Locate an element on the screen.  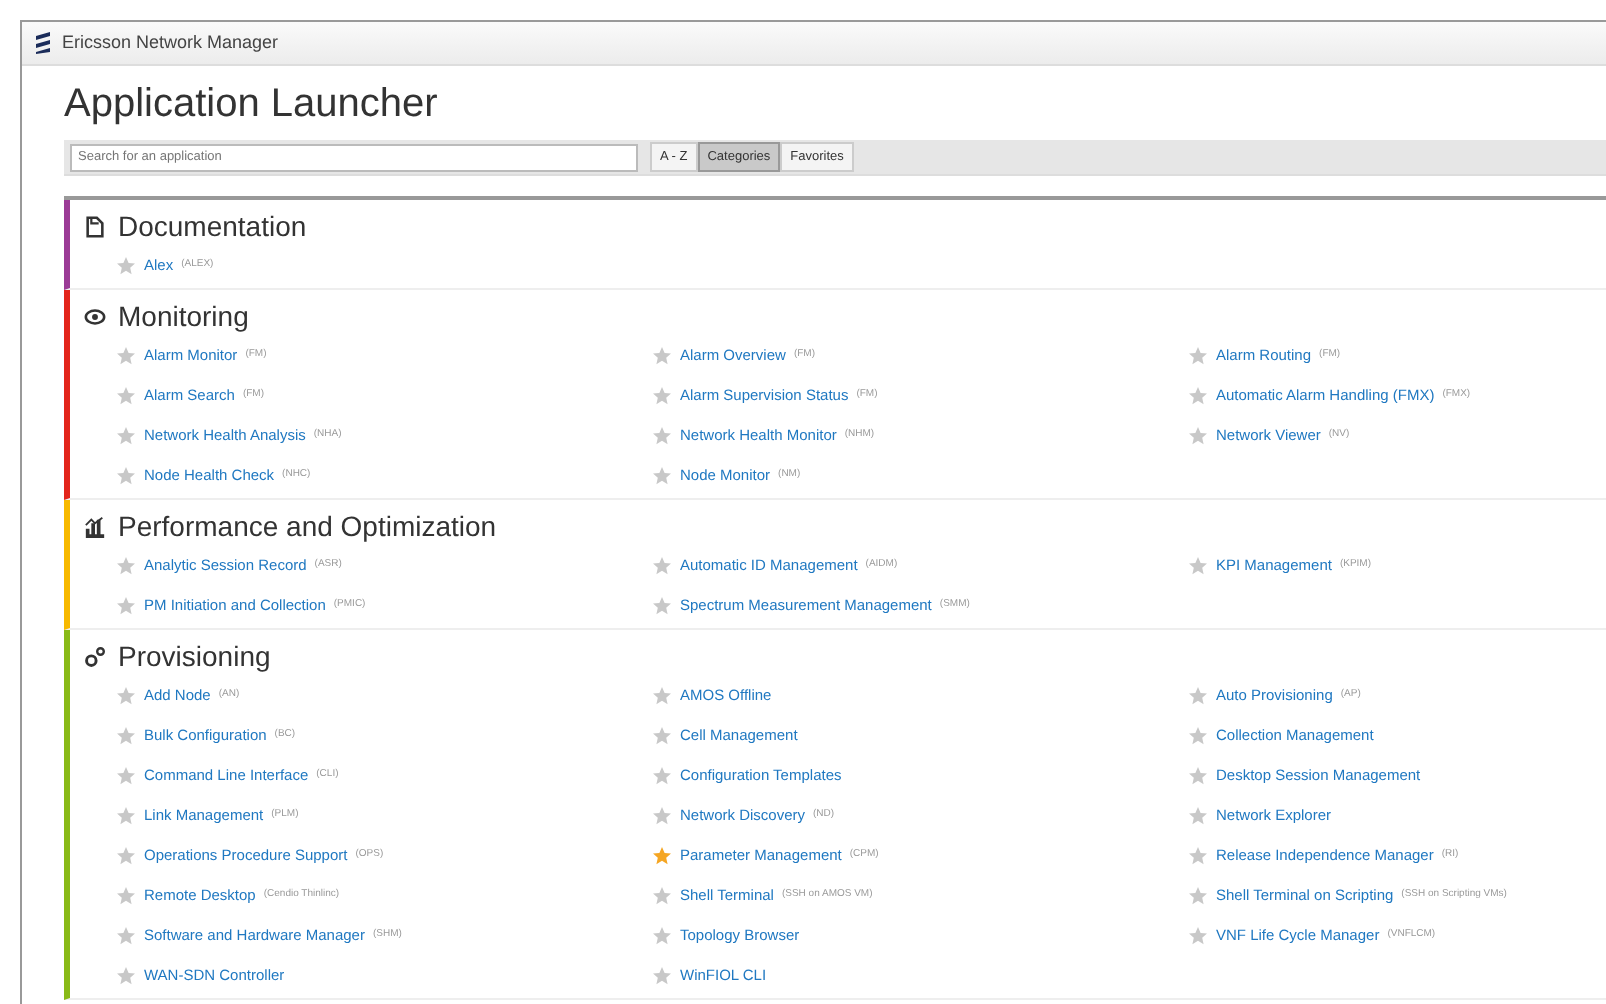
eye-icon is located at coordinates (95, 316).